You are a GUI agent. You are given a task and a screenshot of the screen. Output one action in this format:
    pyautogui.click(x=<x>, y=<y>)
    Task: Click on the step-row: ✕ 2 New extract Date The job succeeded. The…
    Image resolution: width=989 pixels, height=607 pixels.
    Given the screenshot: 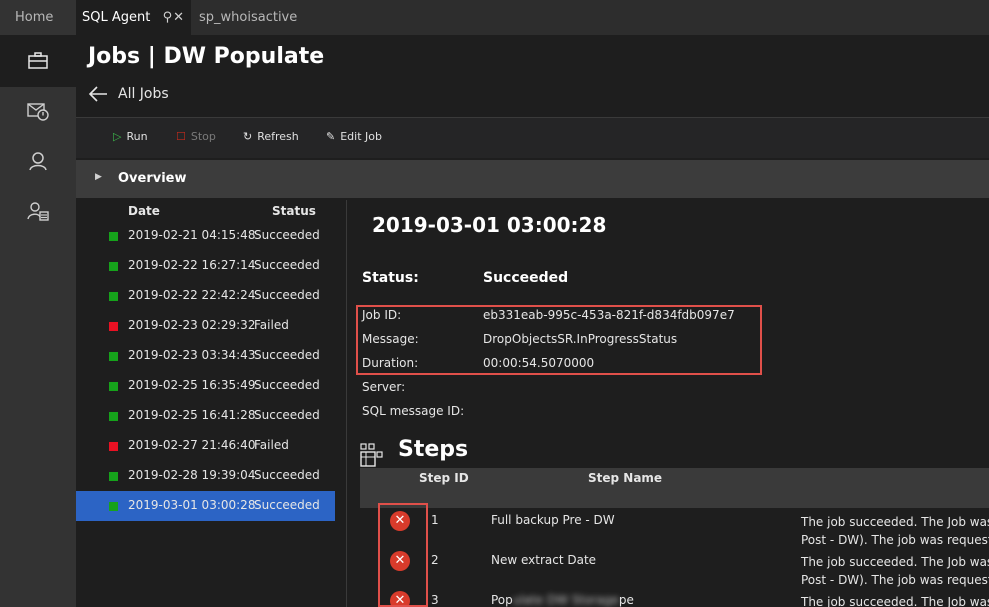 What is the action you would take?
    pyautogui.click(x=674, y=569)
    